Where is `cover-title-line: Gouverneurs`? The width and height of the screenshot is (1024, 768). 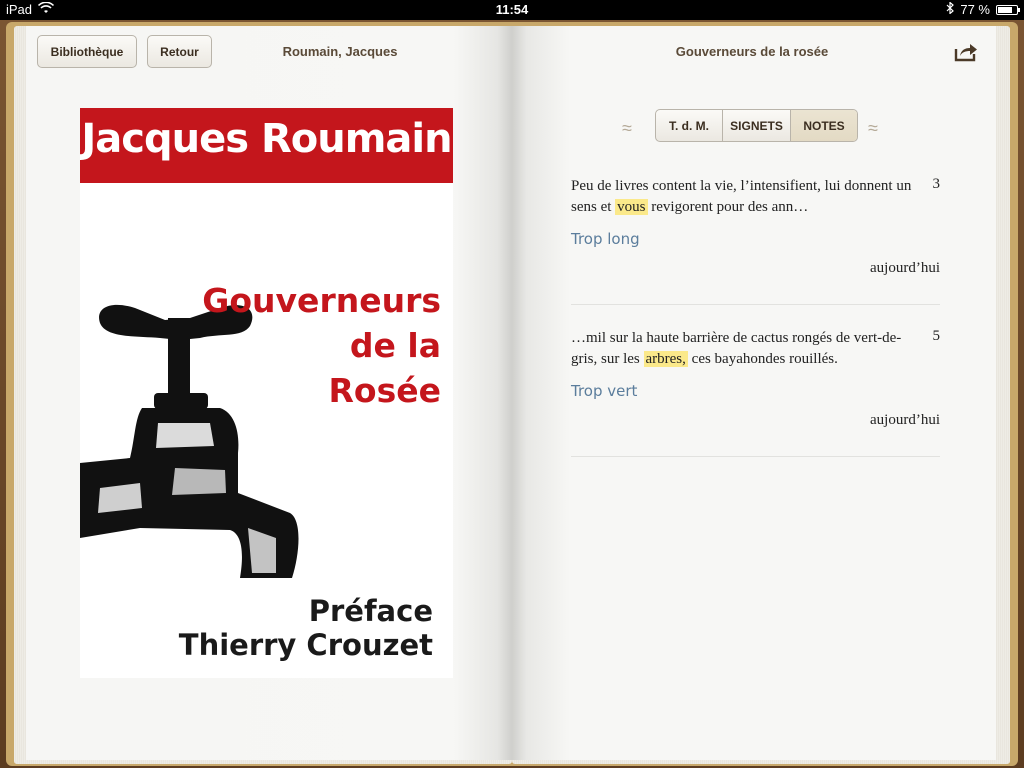
cover-title-line: Gouverneurs is located at coordinates (321, 300).